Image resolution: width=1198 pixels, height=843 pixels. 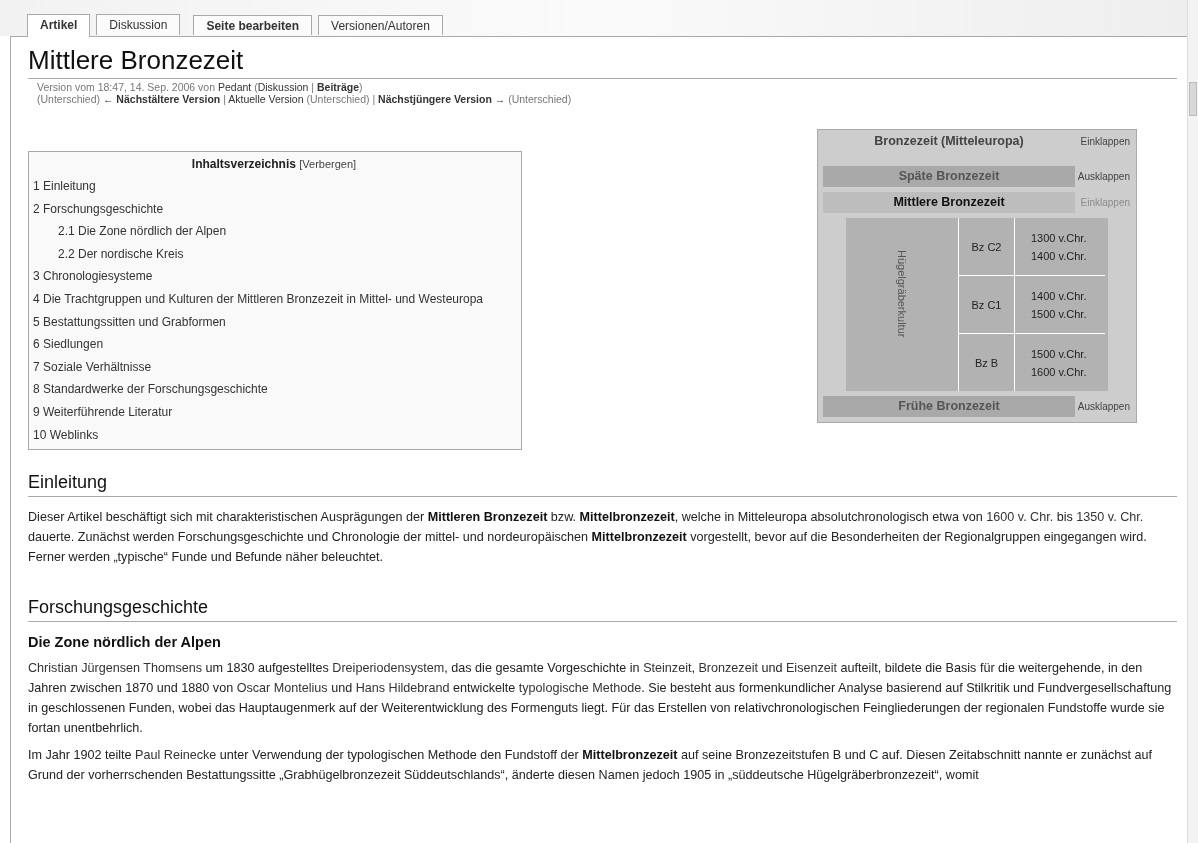 What do you see at coordinates (253, 25) in the screenshot?
I see `tab: Seite bearbeiten` at bounding box center [253, 25].